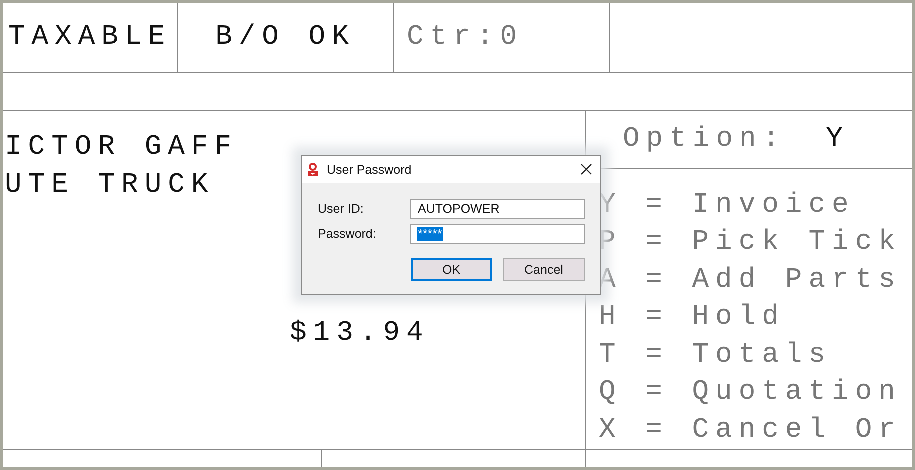 This screenshot has height=470, width=915. Describe the element at coordinates (370, 169) in the screenshot. I see `dialog-title: User Password` at that location.